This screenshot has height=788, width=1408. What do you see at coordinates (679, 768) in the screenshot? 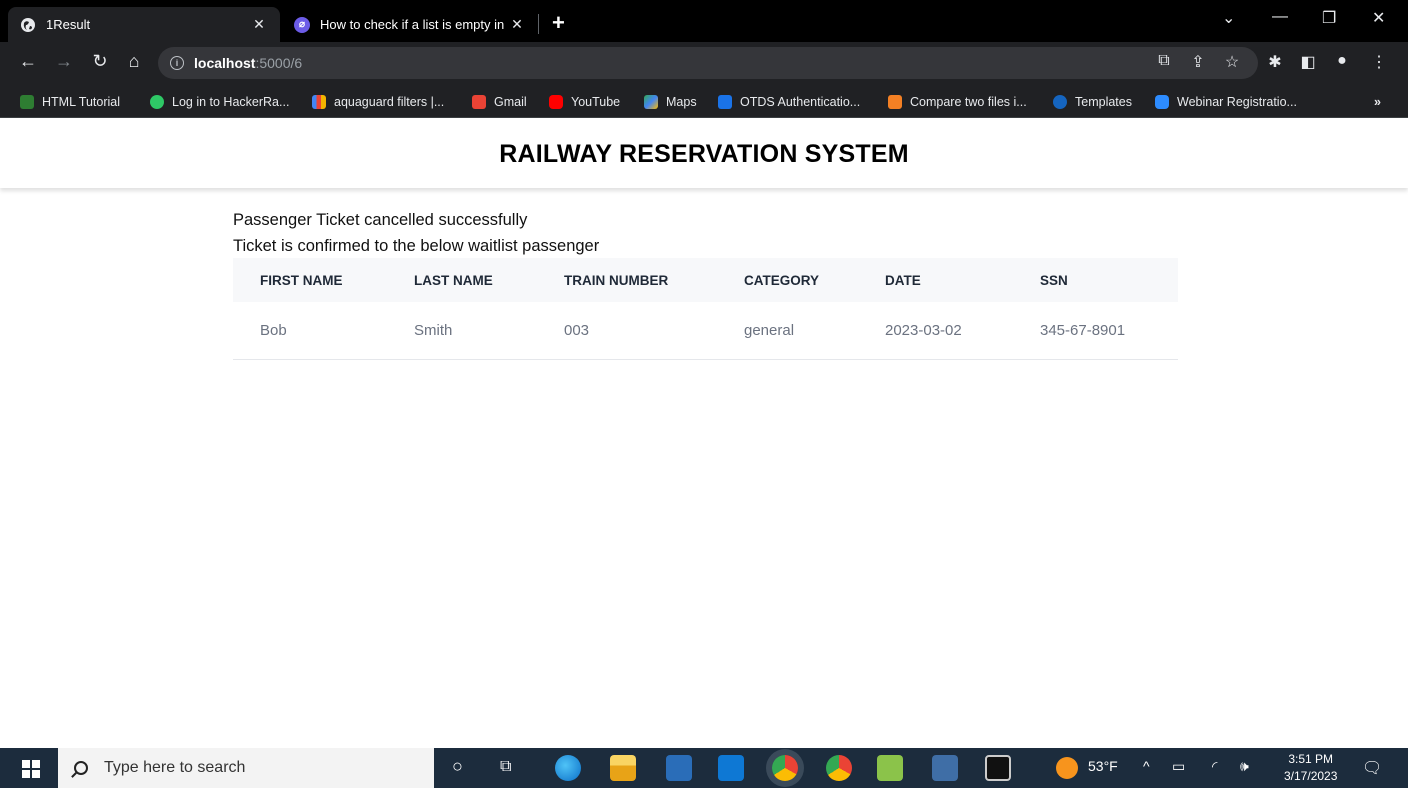
I see `store-icon` at bounding box center [679, 768].